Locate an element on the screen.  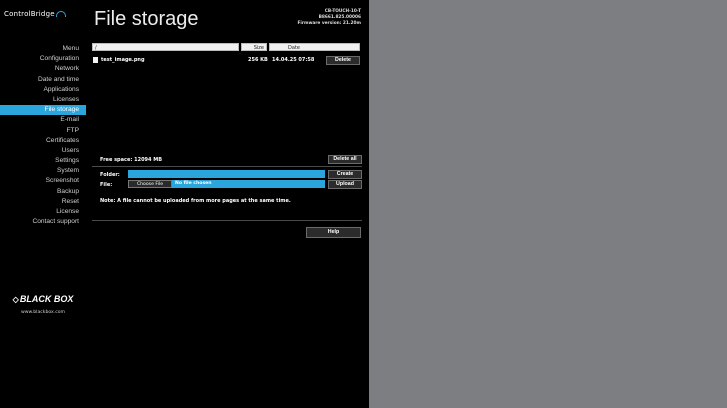
file-name: test_image.png is located at coordinates (123, 60).